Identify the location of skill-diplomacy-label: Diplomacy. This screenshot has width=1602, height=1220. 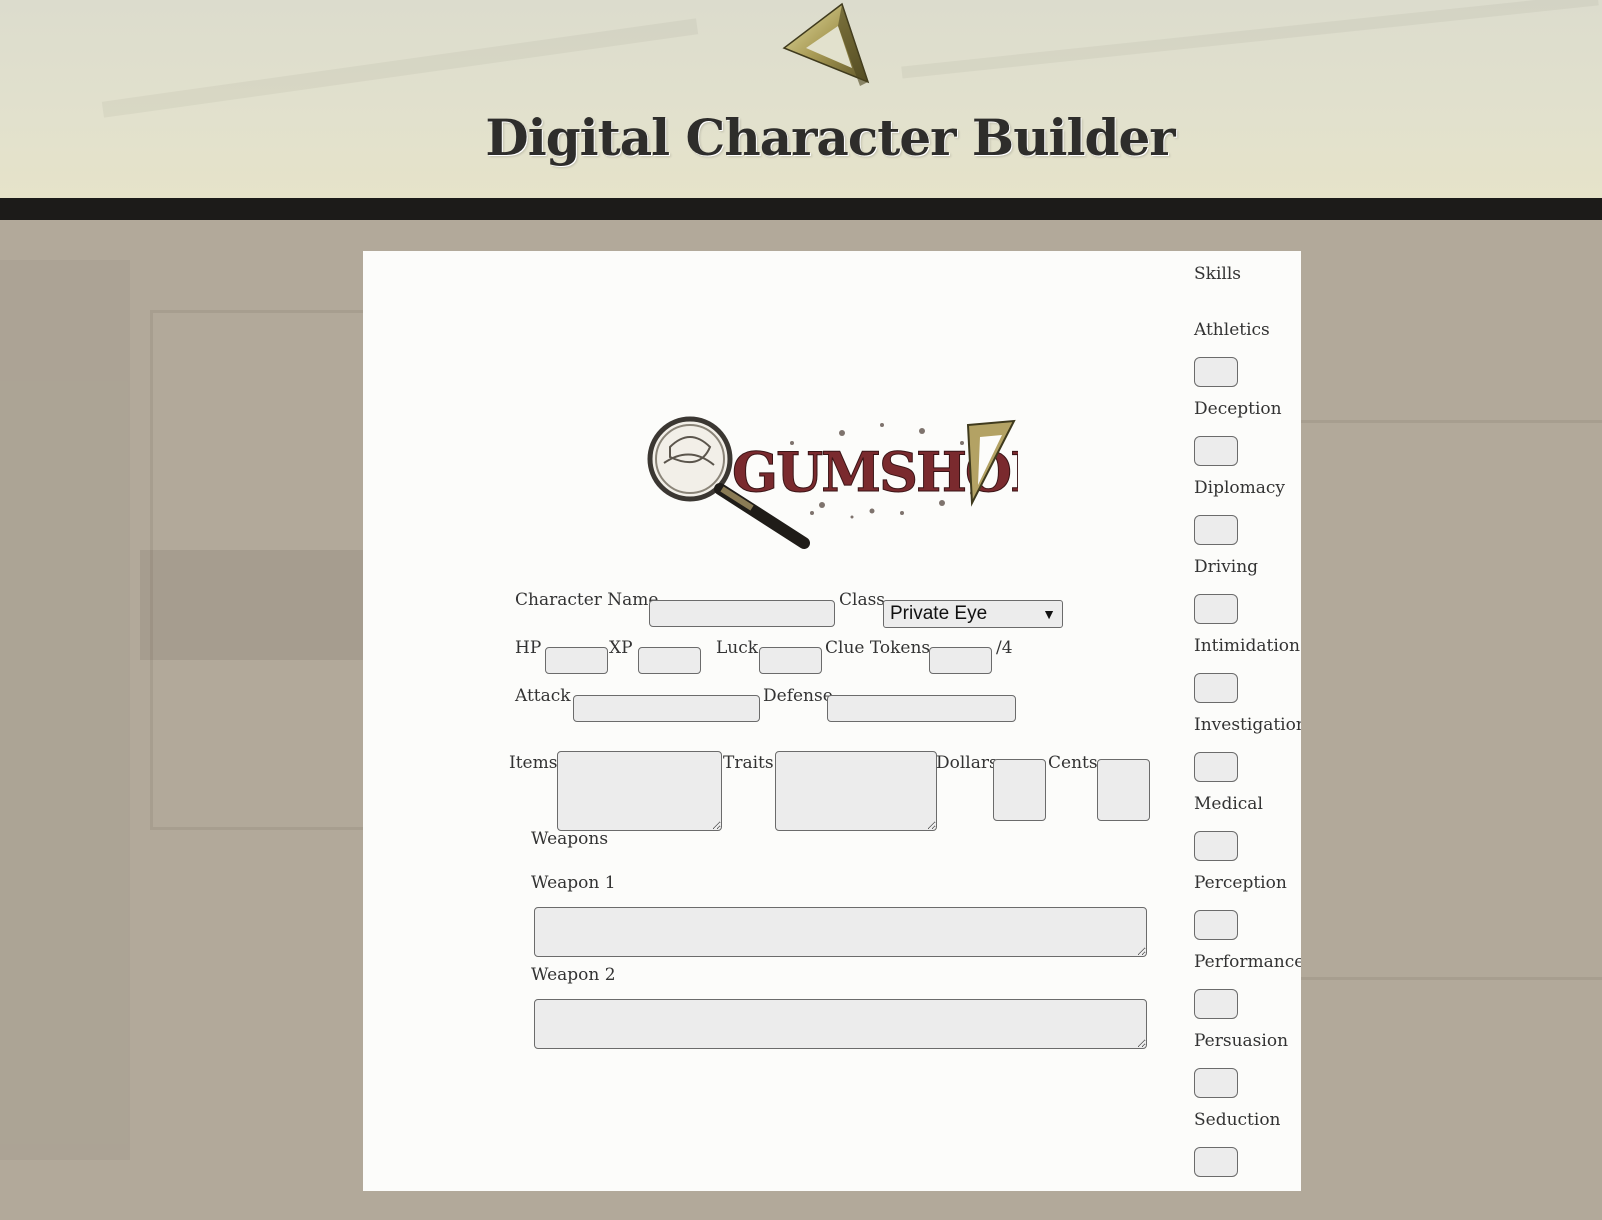
(1240, 488).